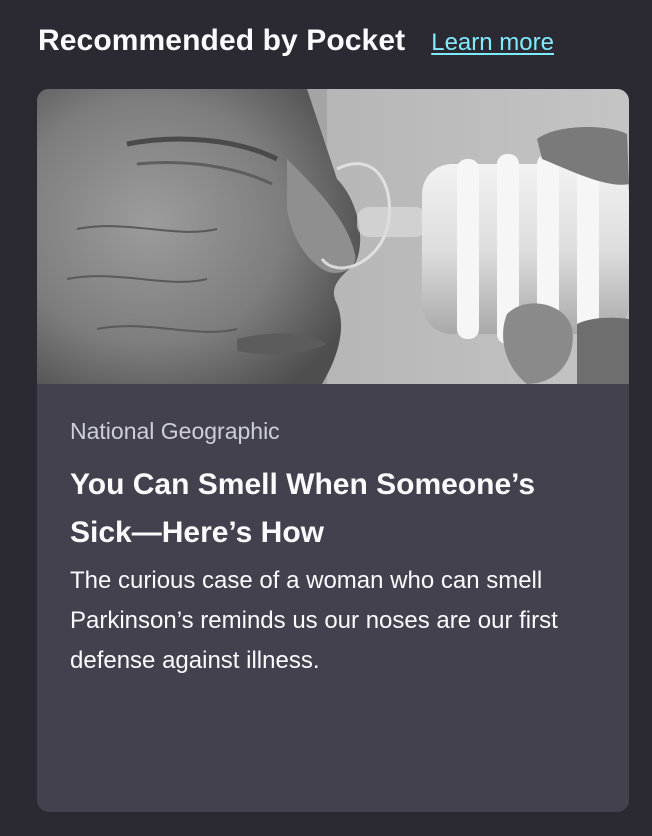 The width and height of the screenshot is (652, 836). Describe the element at coordinates (175, 431) in the screenshot. I see `story-source: National Geographic` at that location.